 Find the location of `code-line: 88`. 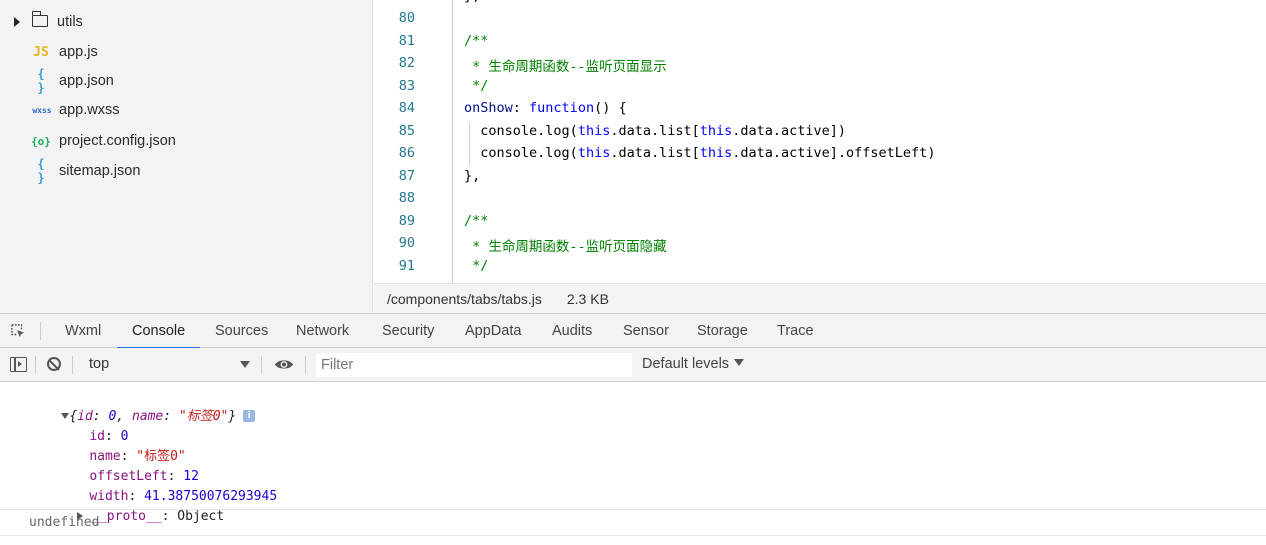

code-line: 88 is located at coordinates (820, 201).